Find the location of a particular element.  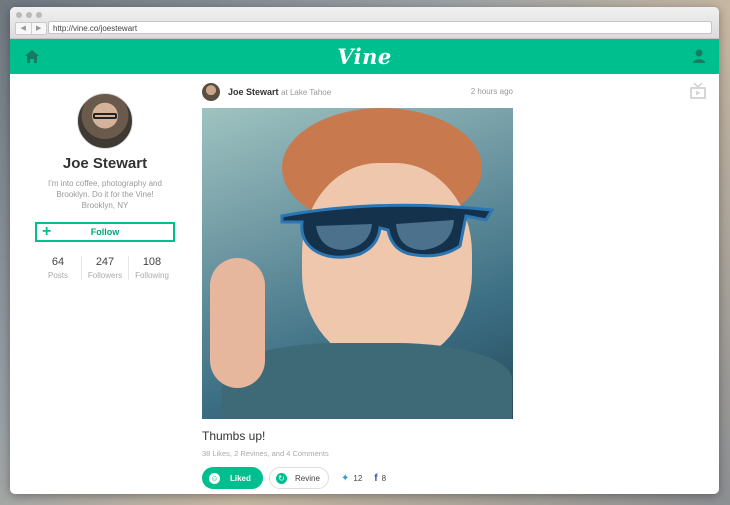

bio-line: Brooklyn. Do it for the Vine! is located at coordinates (105, 194).